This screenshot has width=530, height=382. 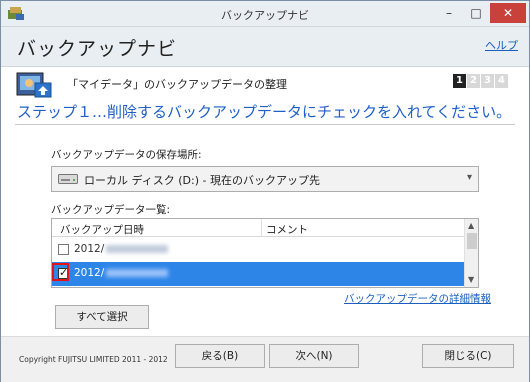 I want to click on chevron-down-icon: ▾, so click(x=469, y=177).